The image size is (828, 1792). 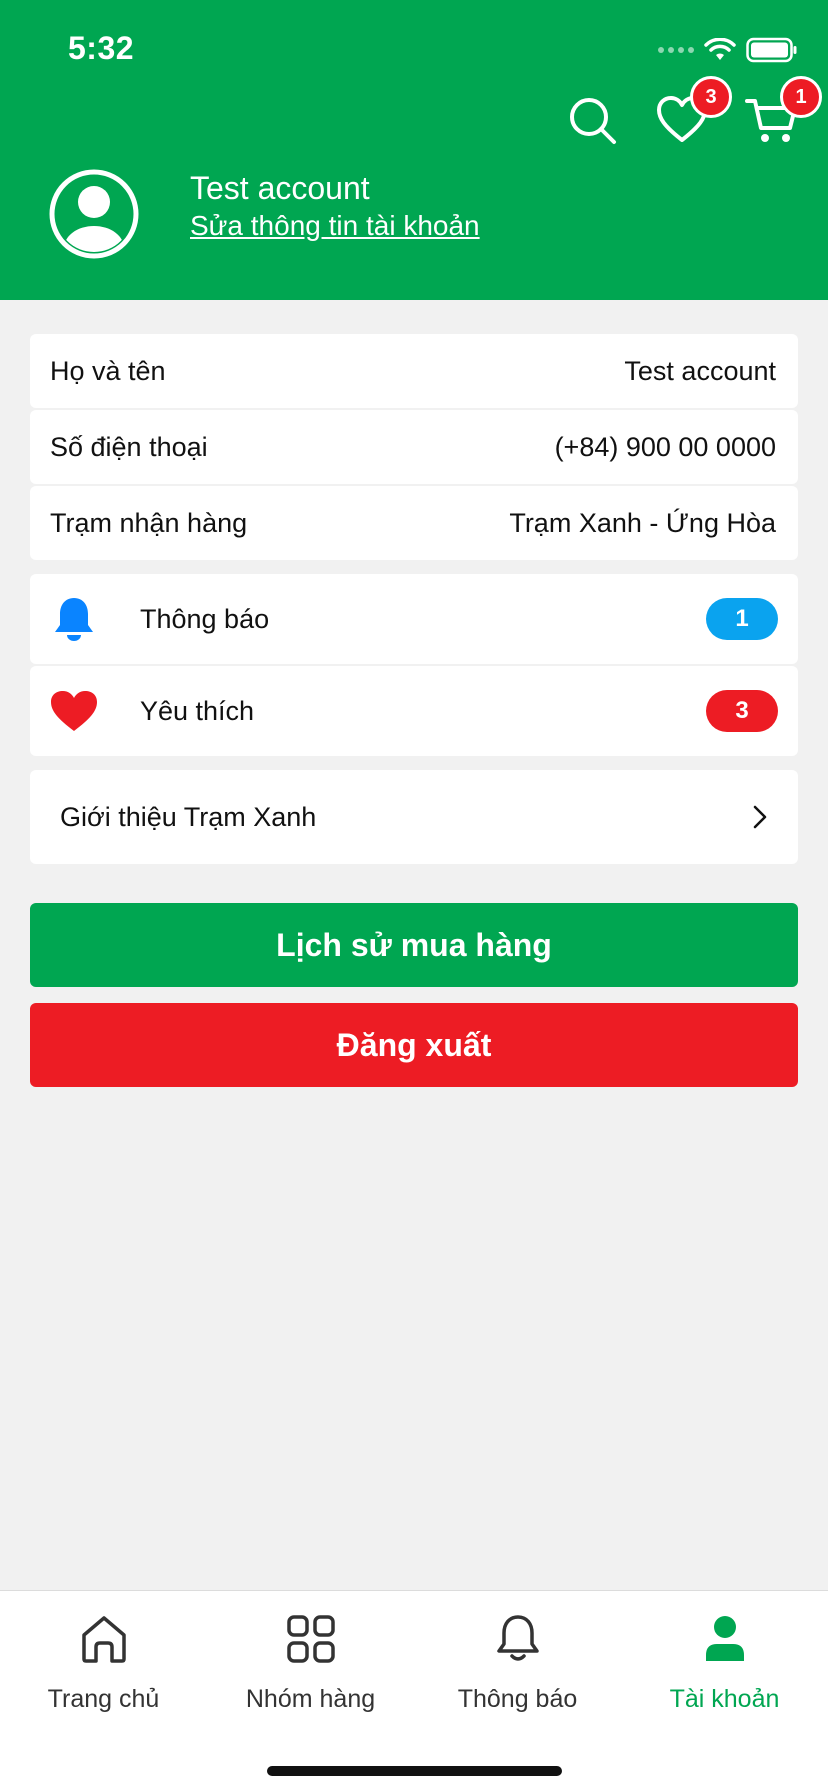 I want to click on menu-notifications: Thông báo 1, so click(x=414, y=619).